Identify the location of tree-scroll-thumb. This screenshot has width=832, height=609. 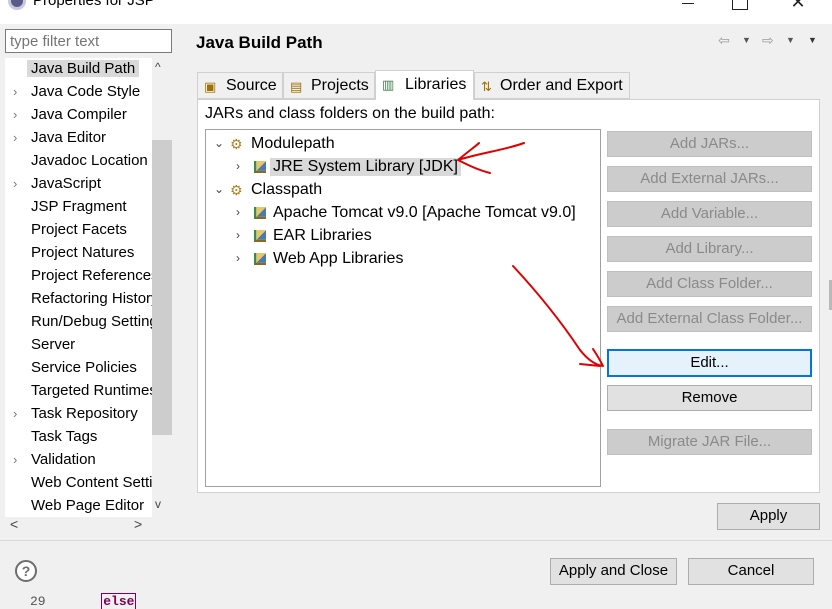
(162, 287).